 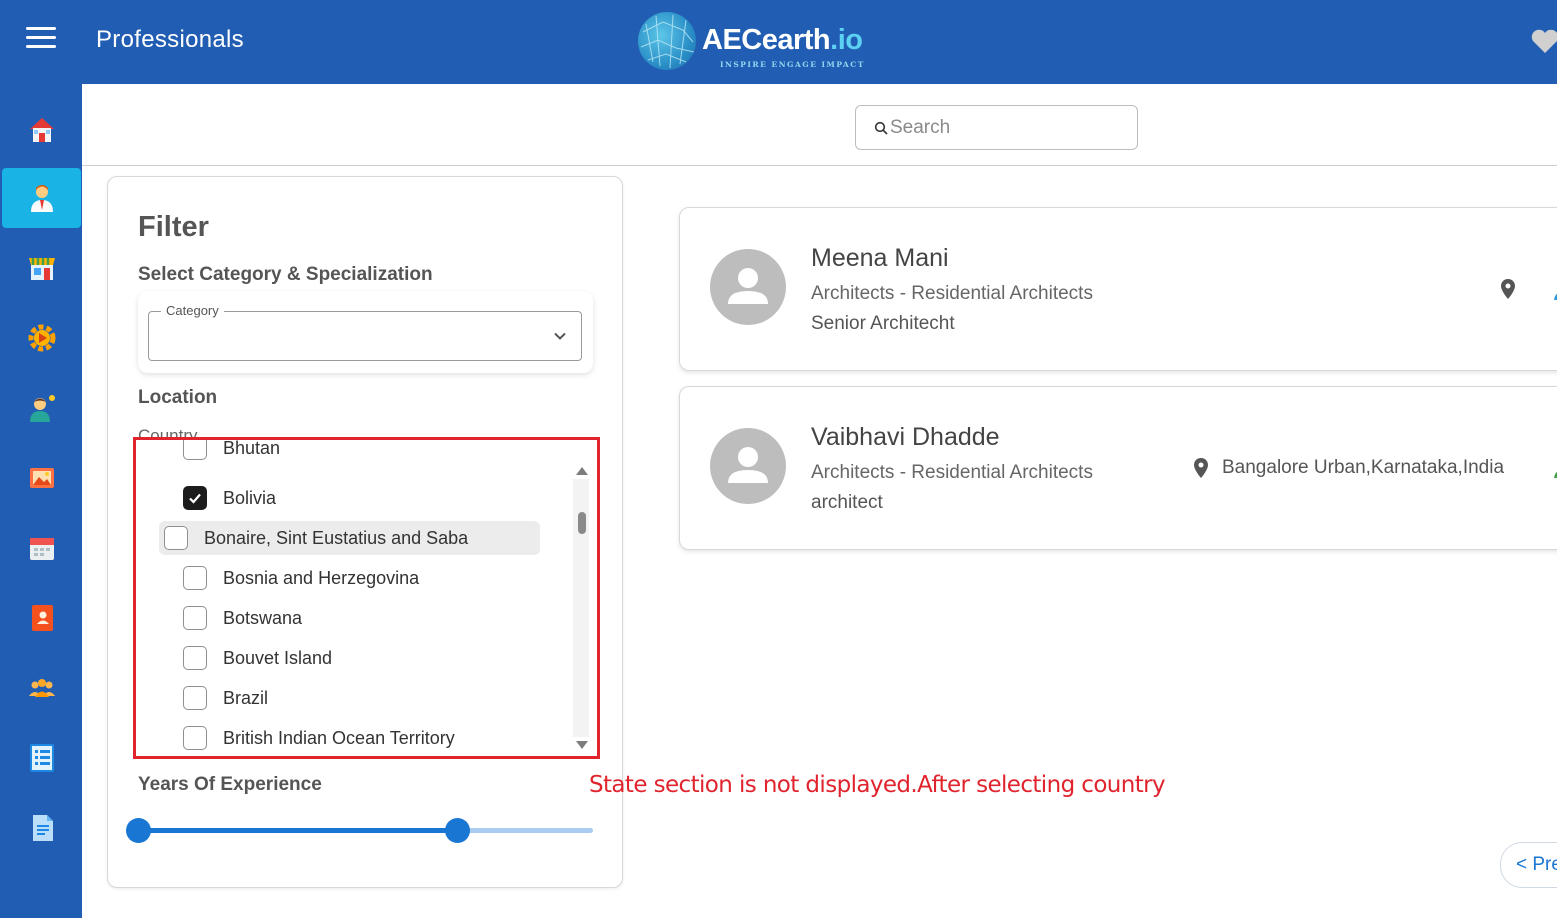 I want to click on experience-heading: Years Of Experience, so click(x=230, y=784).